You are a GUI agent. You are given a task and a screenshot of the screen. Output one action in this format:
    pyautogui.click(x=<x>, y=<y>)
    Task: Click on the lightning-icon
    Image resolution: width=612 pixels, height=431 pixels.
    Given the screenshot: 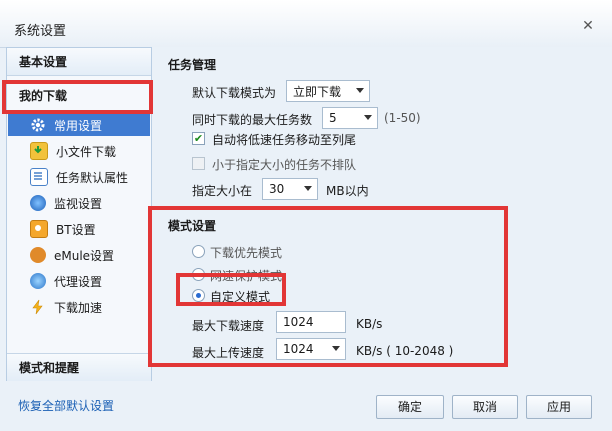 What is the action you would take?
    pyautogui.click(x=38, y=307)
    